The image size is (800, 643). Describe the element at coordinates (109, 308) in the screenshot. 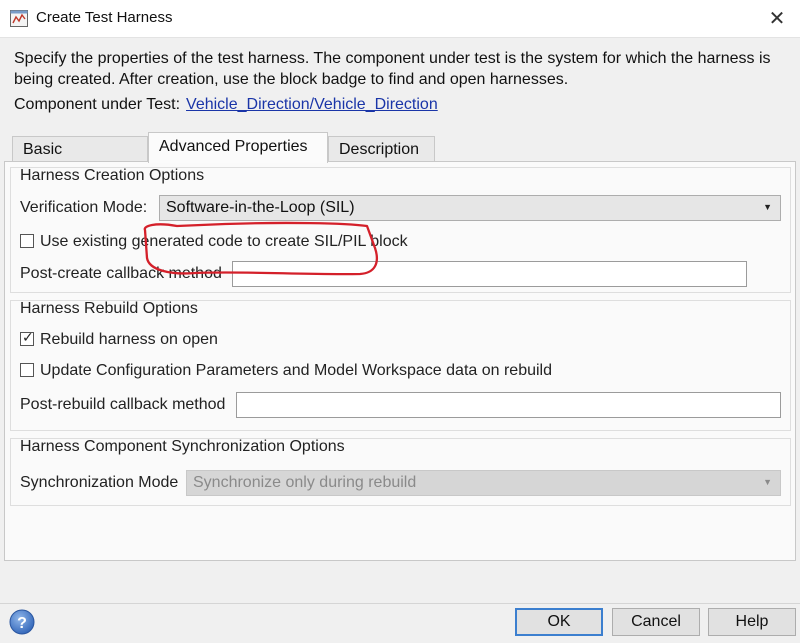

I see `harness-rebuild-title: Harness Rebuild Options` at that location.